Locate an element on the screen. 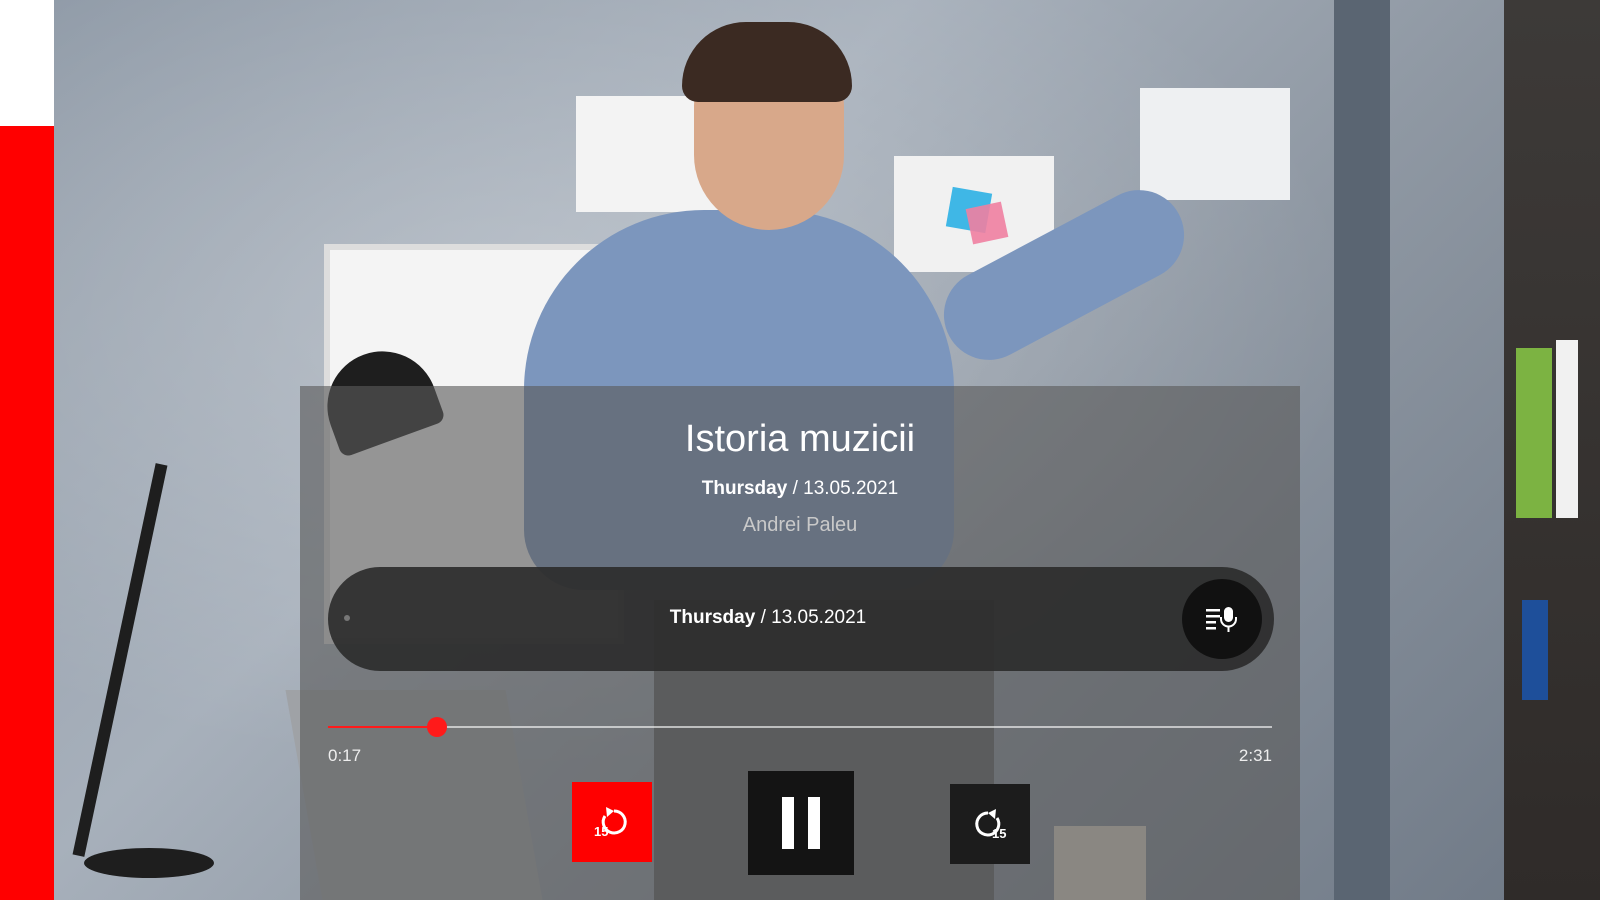 This screenshot has width=1600, height=900. sticky-note is located at coordinates (987, 223).